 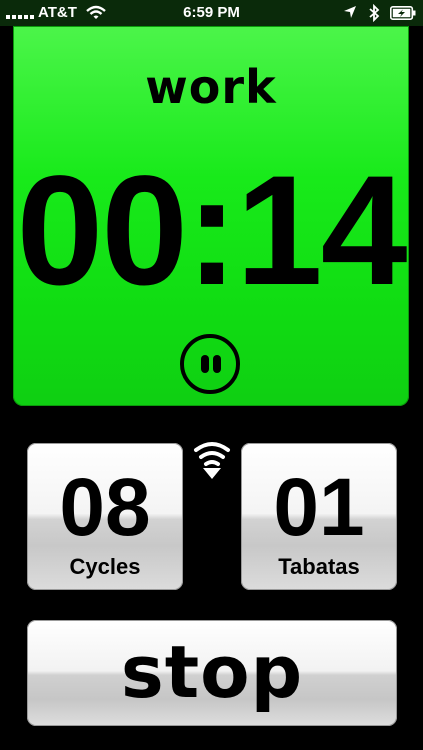 I want to click on tabatas-counter: 01 Tabatas, so click(x=319, y=516).